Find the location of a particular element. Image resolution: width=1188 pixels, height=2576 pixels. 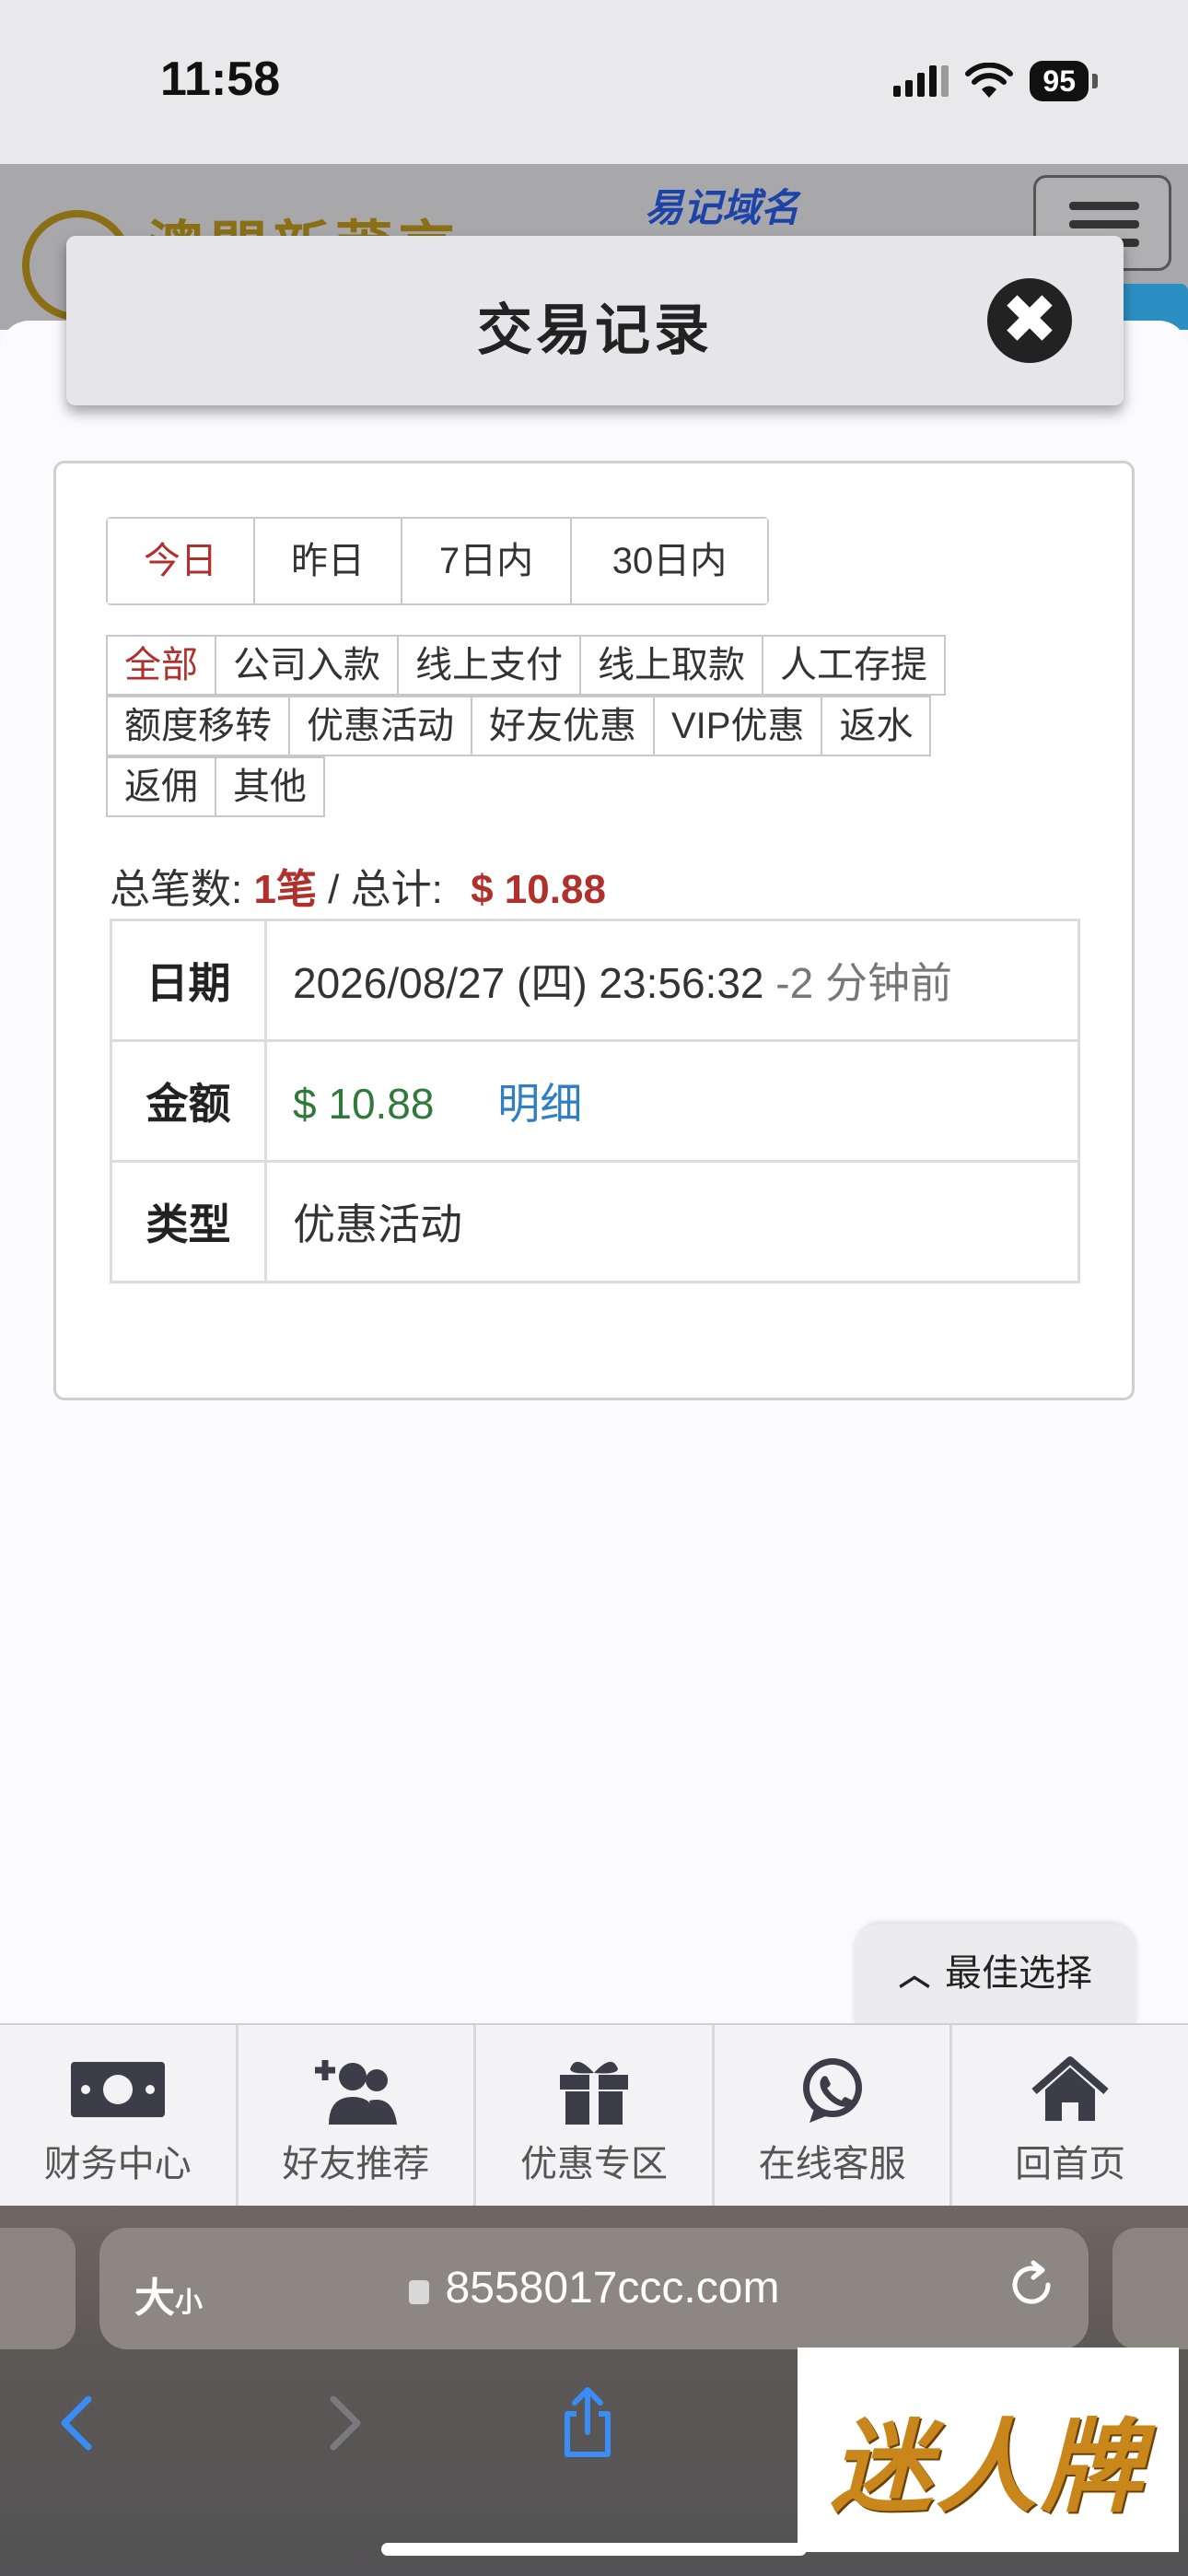

filter-online-payment: 线上支付 is located at coordinates (489, 665).